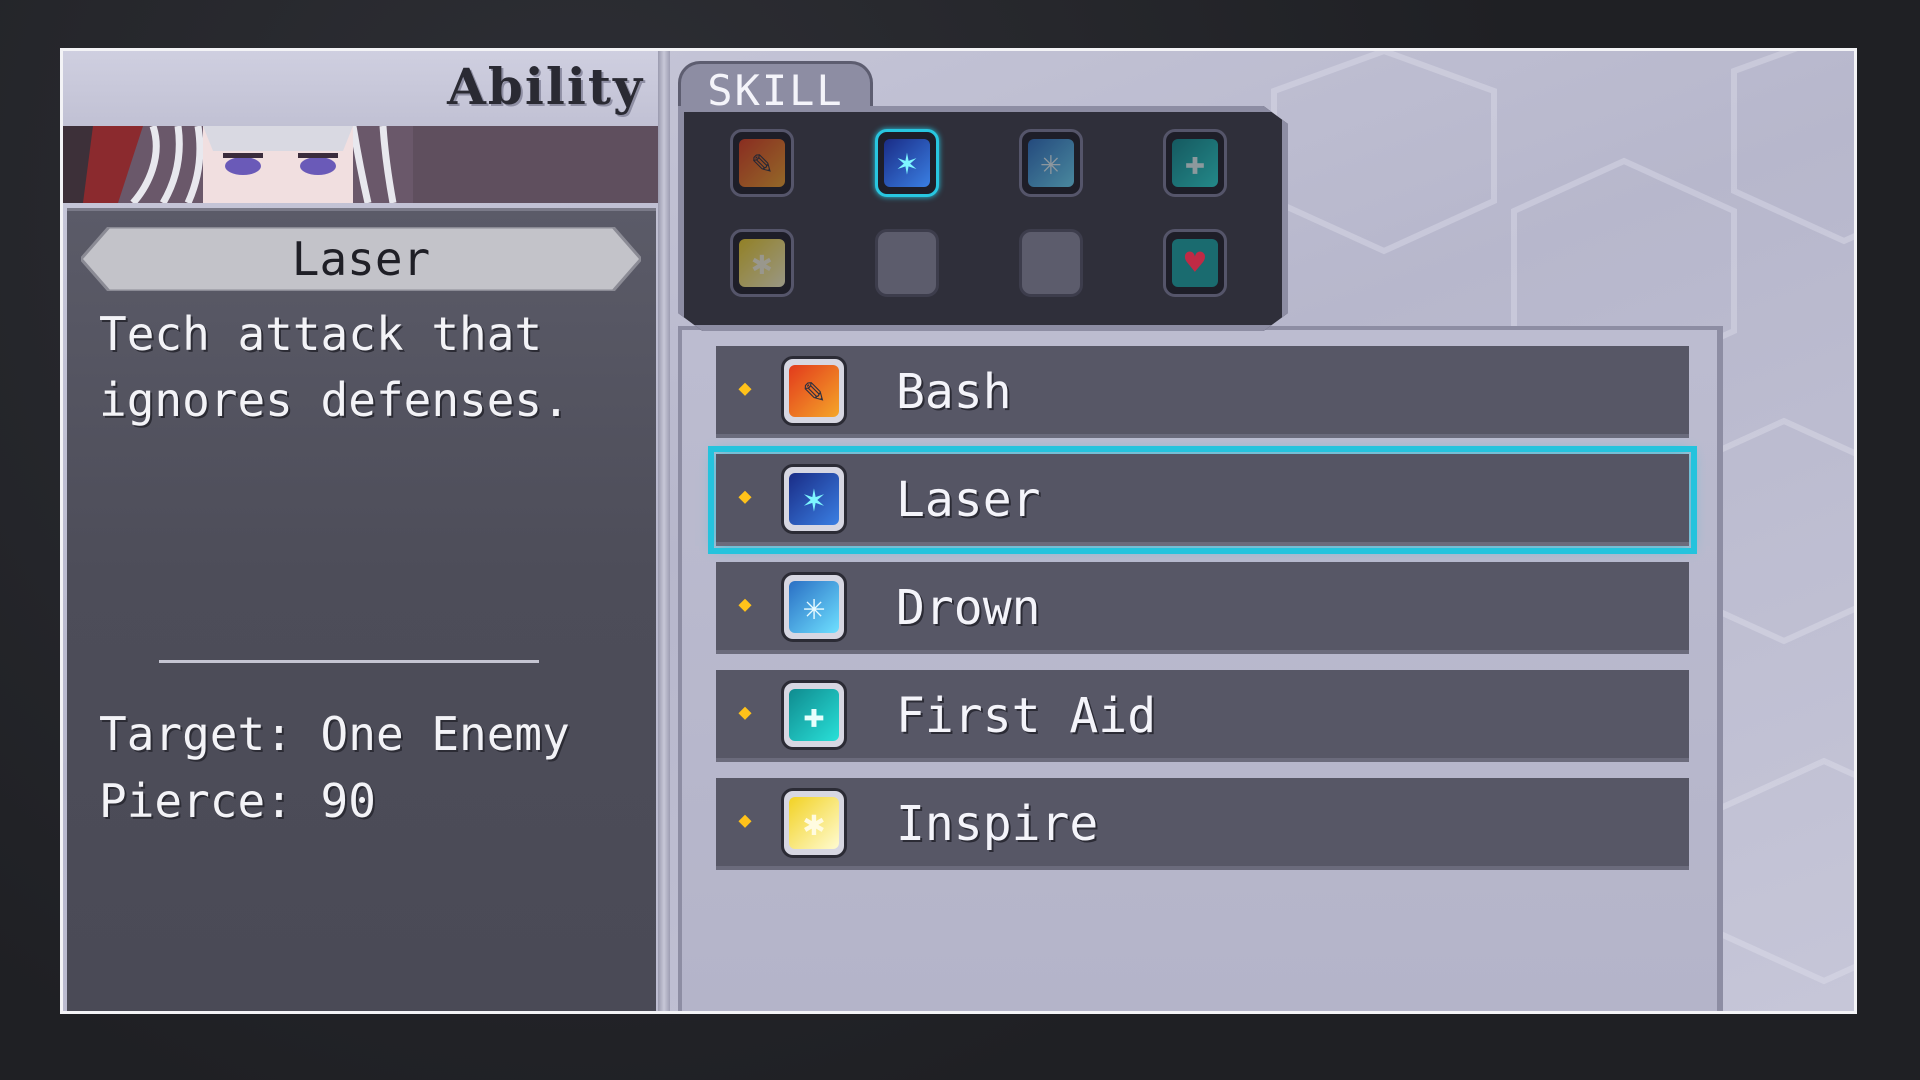 The width and height of the screenshot is (1920, 1080). I want to click on grid-slot-inspire: ✱, so click(762, 263).